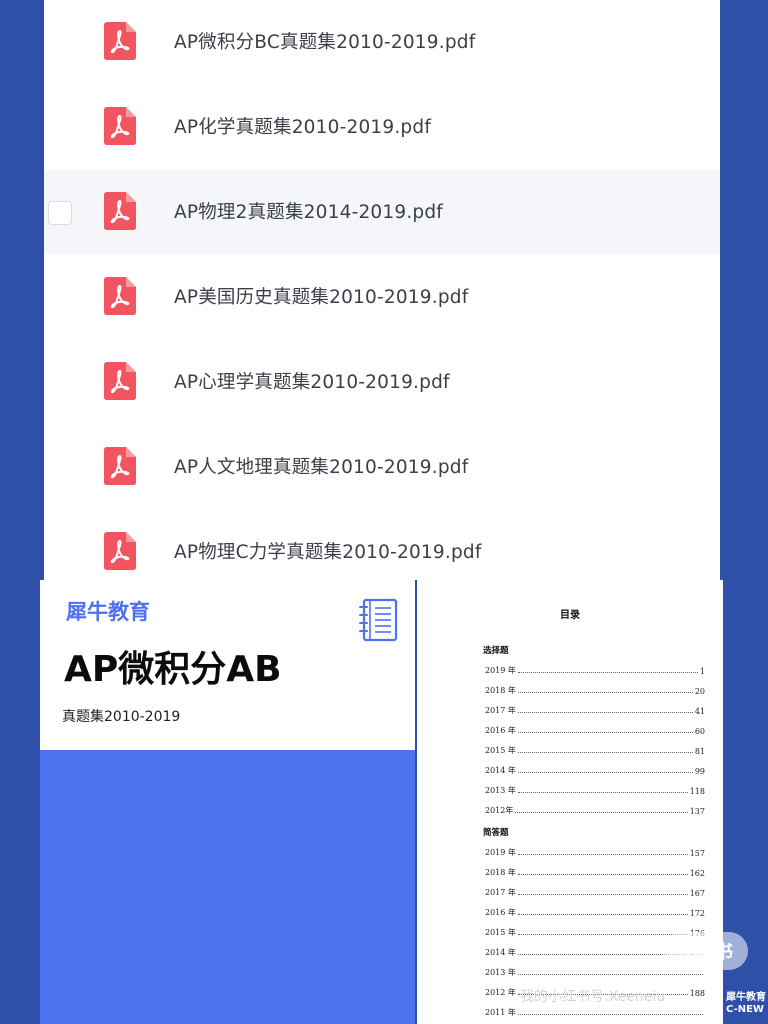 Image resolution: width=768 pixels, height=1024 pixels. What do you see at coordinates (312, 382) in the screenshot?
I see `file-name: AP心理学真题集2010-2019.pdf` at bounding box center [312, 382].